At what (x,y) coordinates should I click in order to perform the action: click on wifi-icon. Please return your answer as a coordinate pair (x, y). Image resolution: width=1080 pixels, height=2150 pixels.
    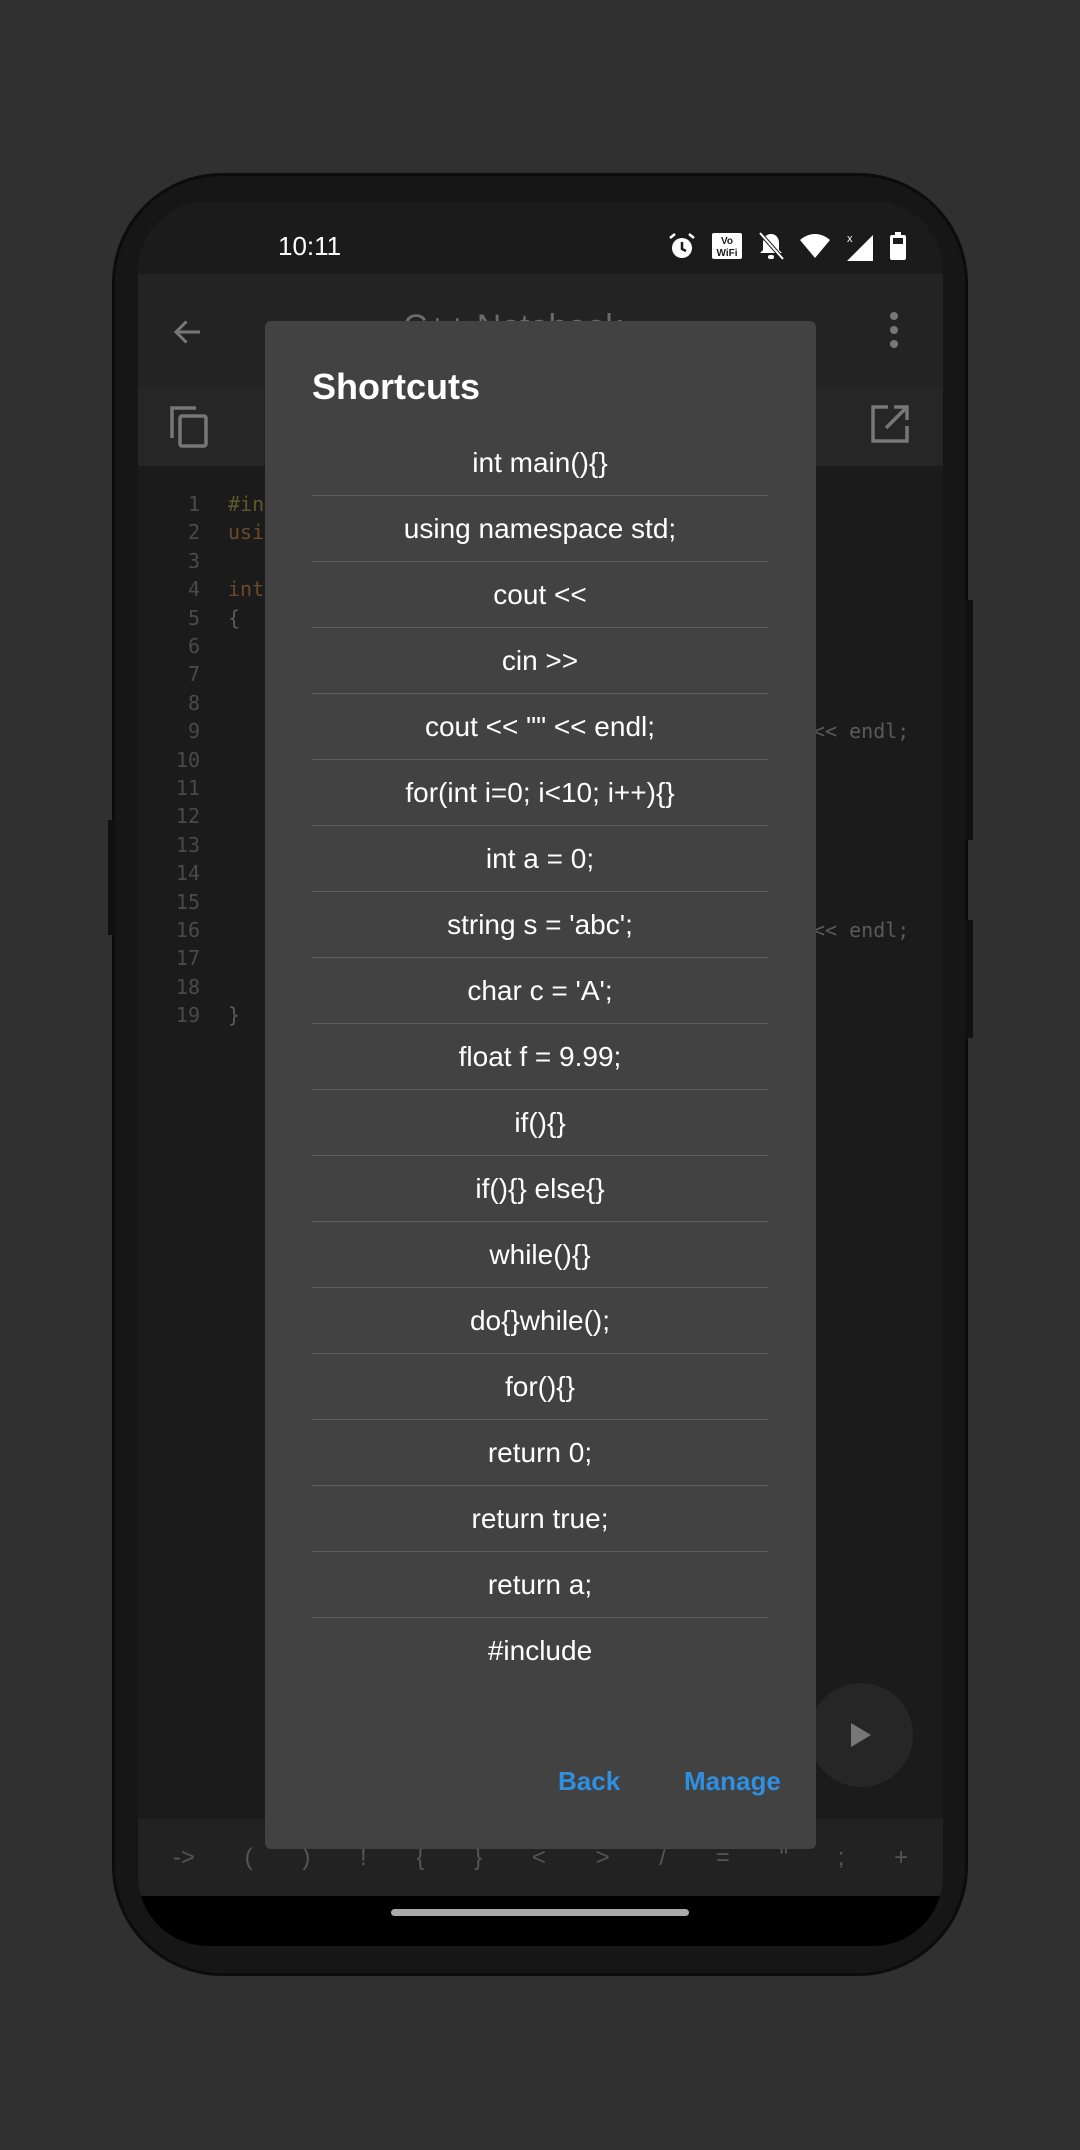
    Looking at the image, I should click on (815, 246).